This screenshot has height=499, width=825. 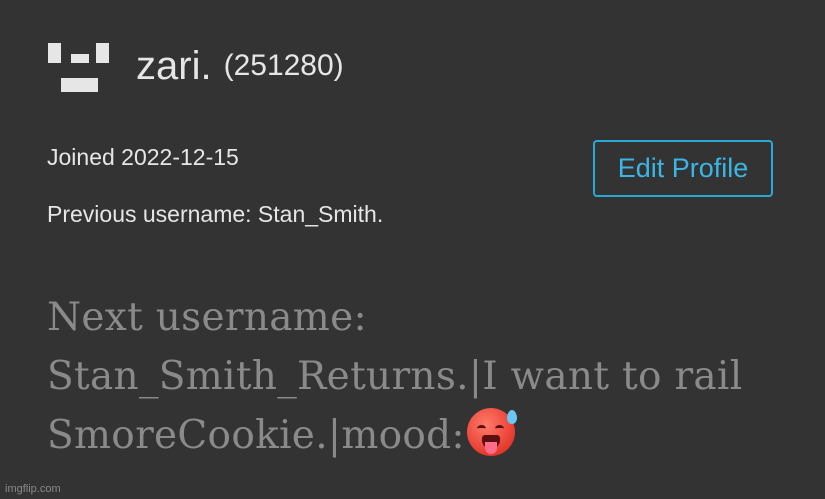 I want to click on profile-header: zari. (251280), so click(x=195, y=66).